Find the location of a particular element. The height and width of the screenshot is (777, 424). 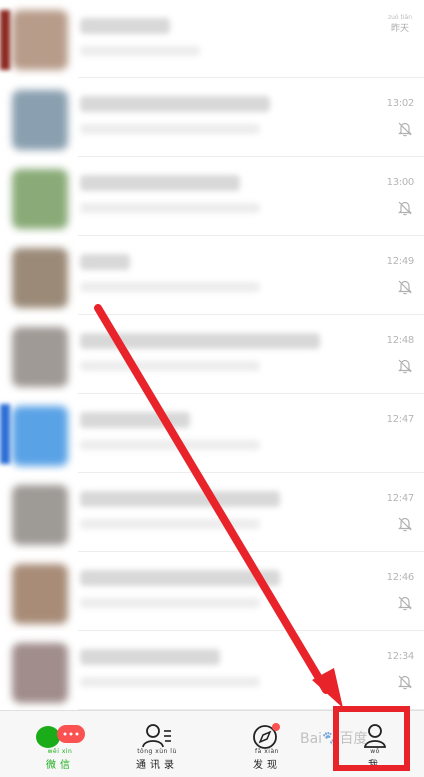

chat-row: 12:48 is located at coordinates (212, 354).